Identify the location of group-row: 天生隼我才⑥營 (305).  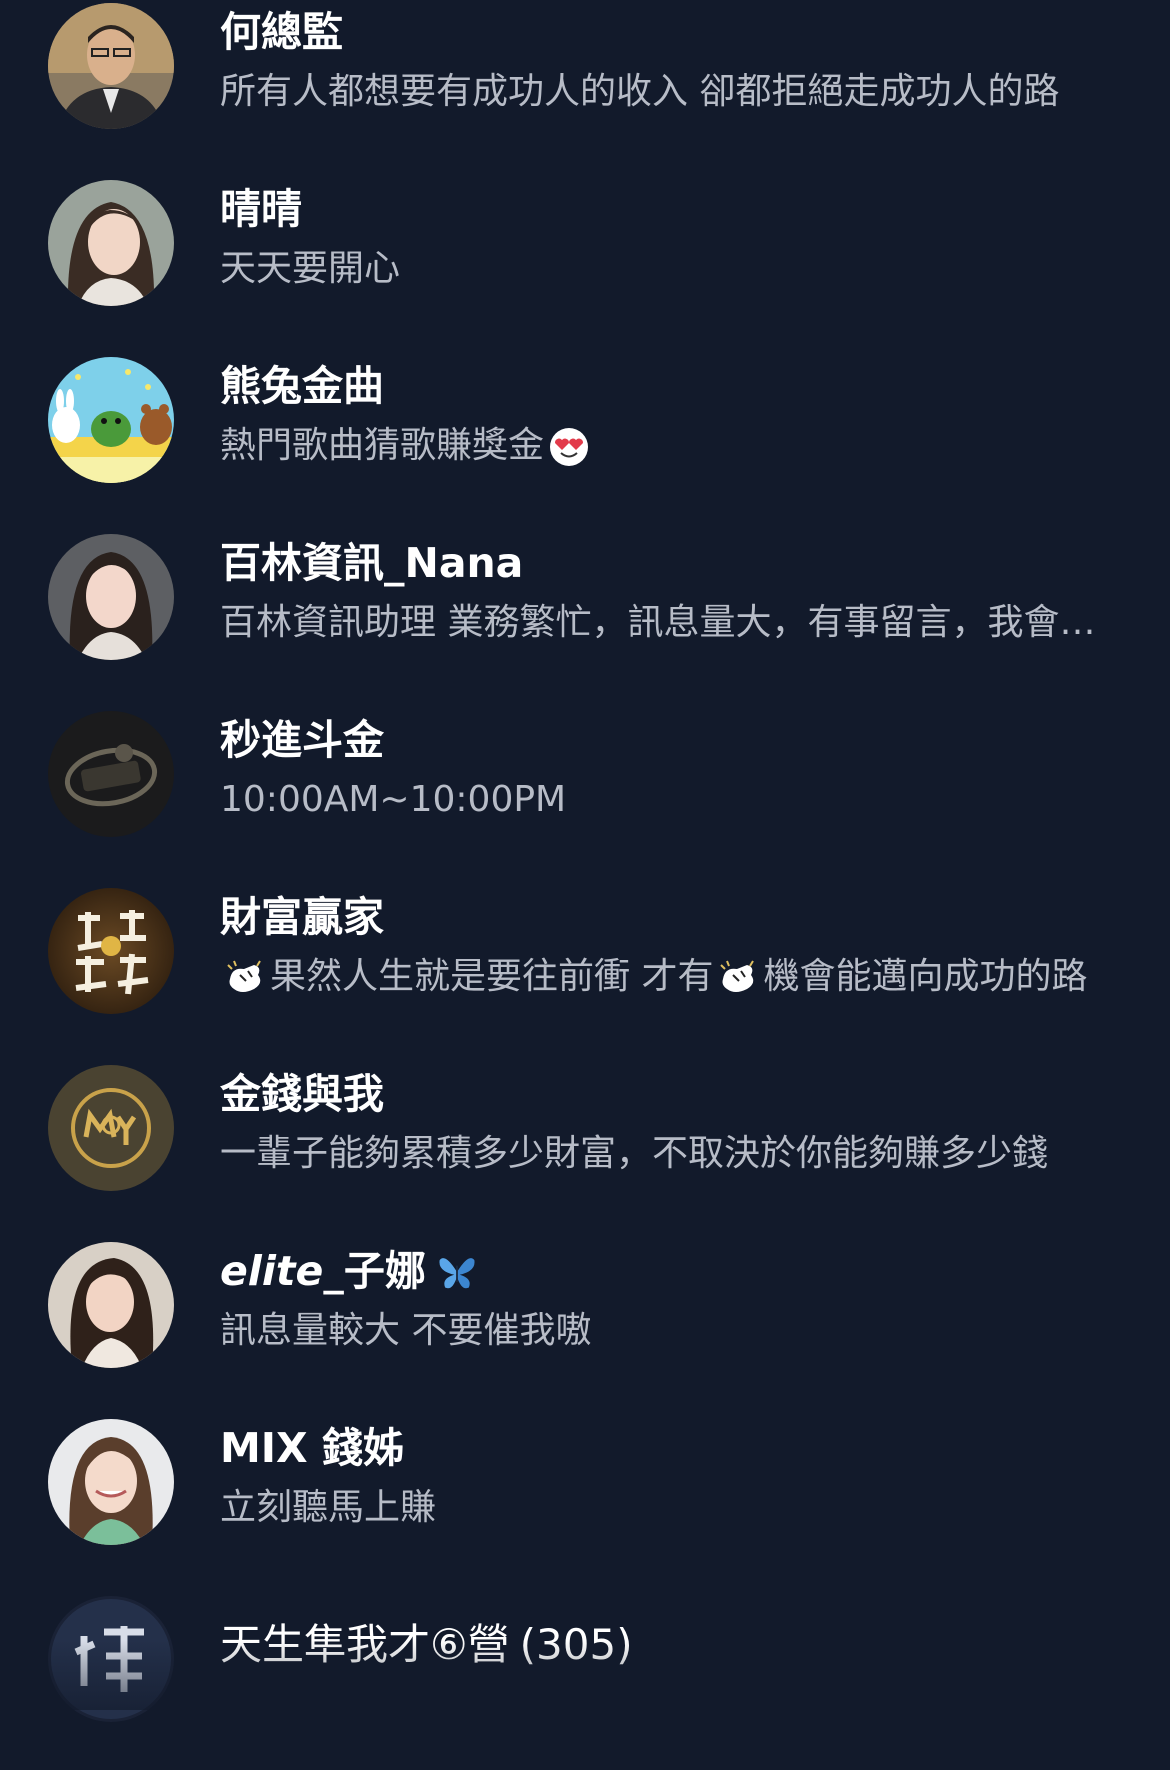
(585, 1681).